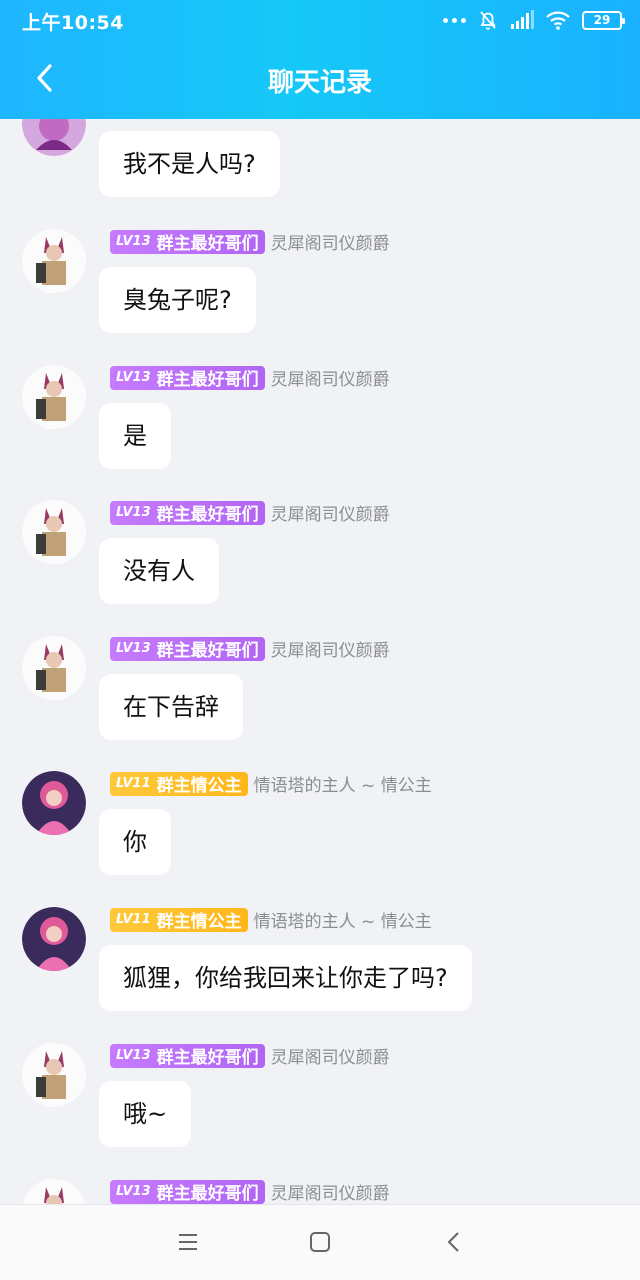 This screenshot has height=1280, width=640. Describe the element at coordinates (177, 300) in the screenshot. I see `message-bubble: 臭兔子呢?` at that location.